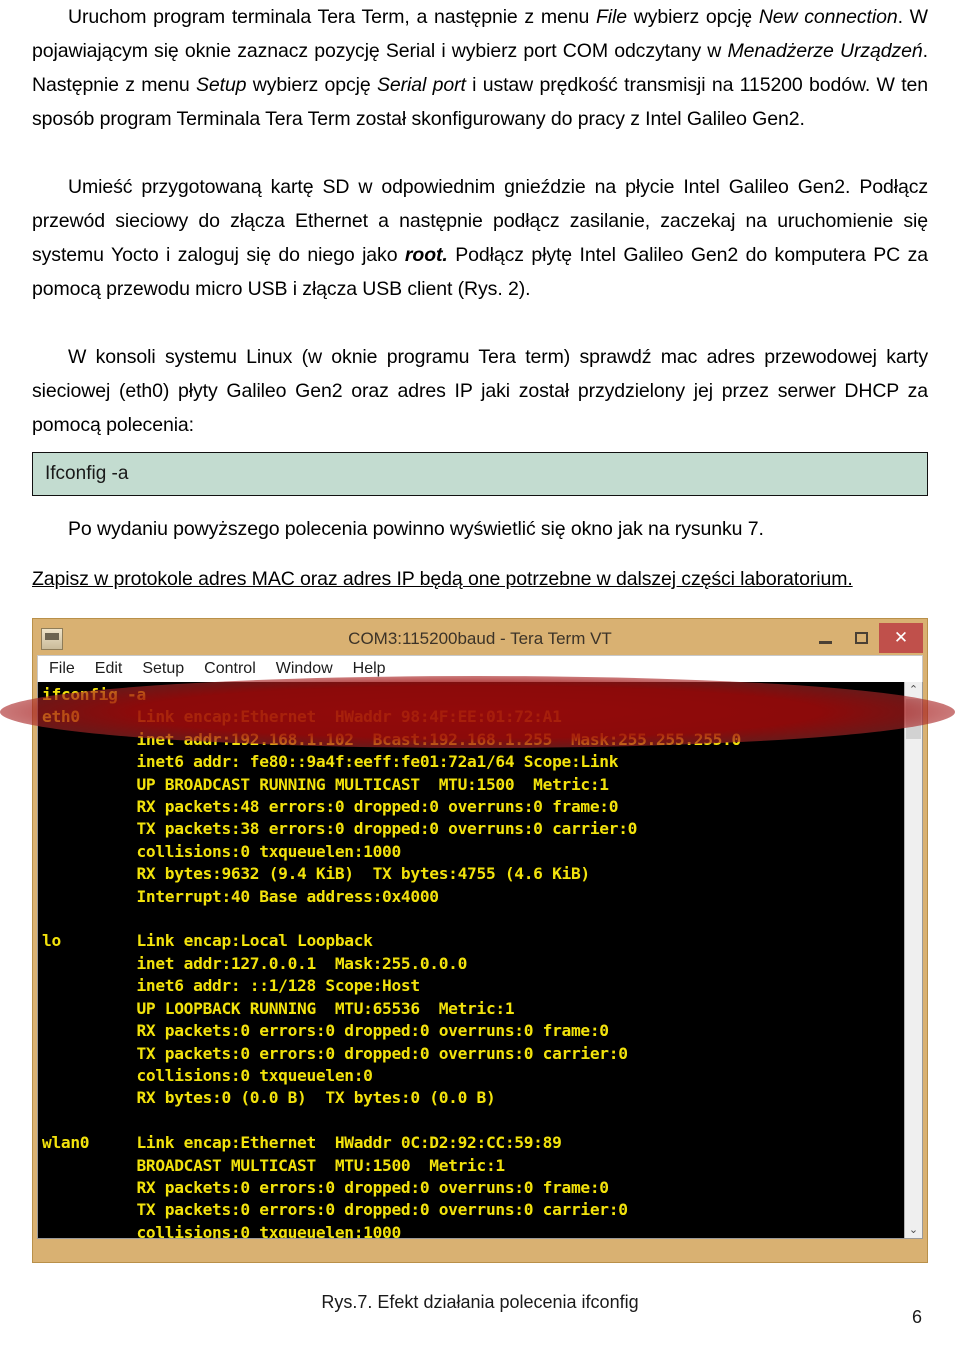  Describe the element at coordinates (163, 669) in the screenshot. I see `menu-item-setup: Setup` at that location.